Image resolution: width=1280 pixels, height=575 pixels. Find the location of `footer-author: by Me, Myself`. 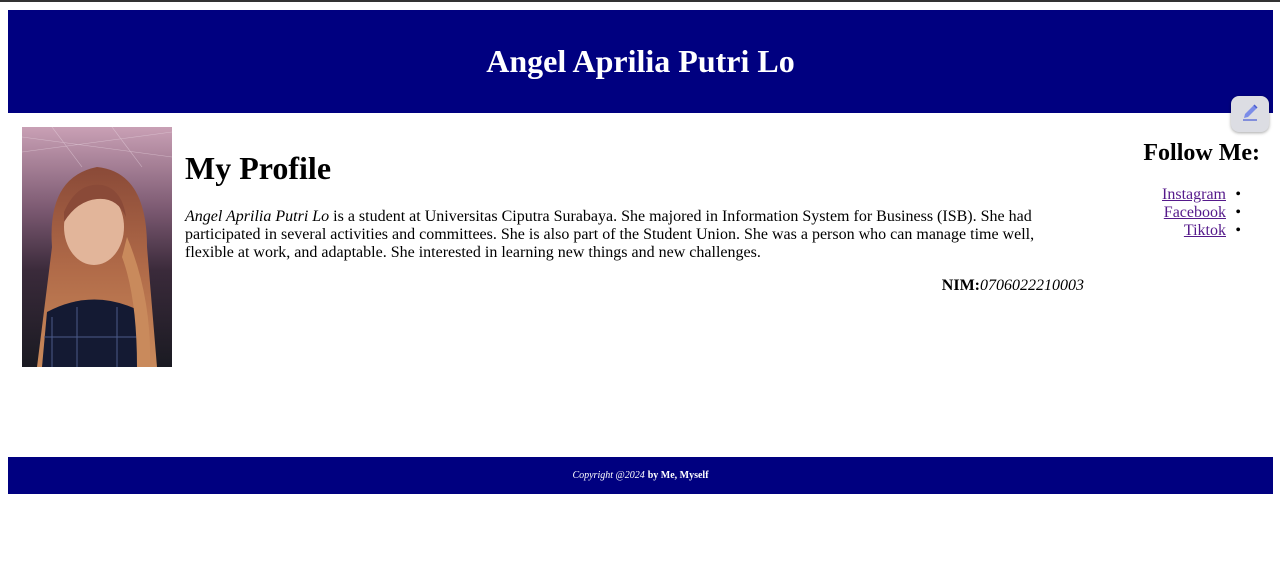

footer-author: by Me, Myself is located at coordinates (678, 475).